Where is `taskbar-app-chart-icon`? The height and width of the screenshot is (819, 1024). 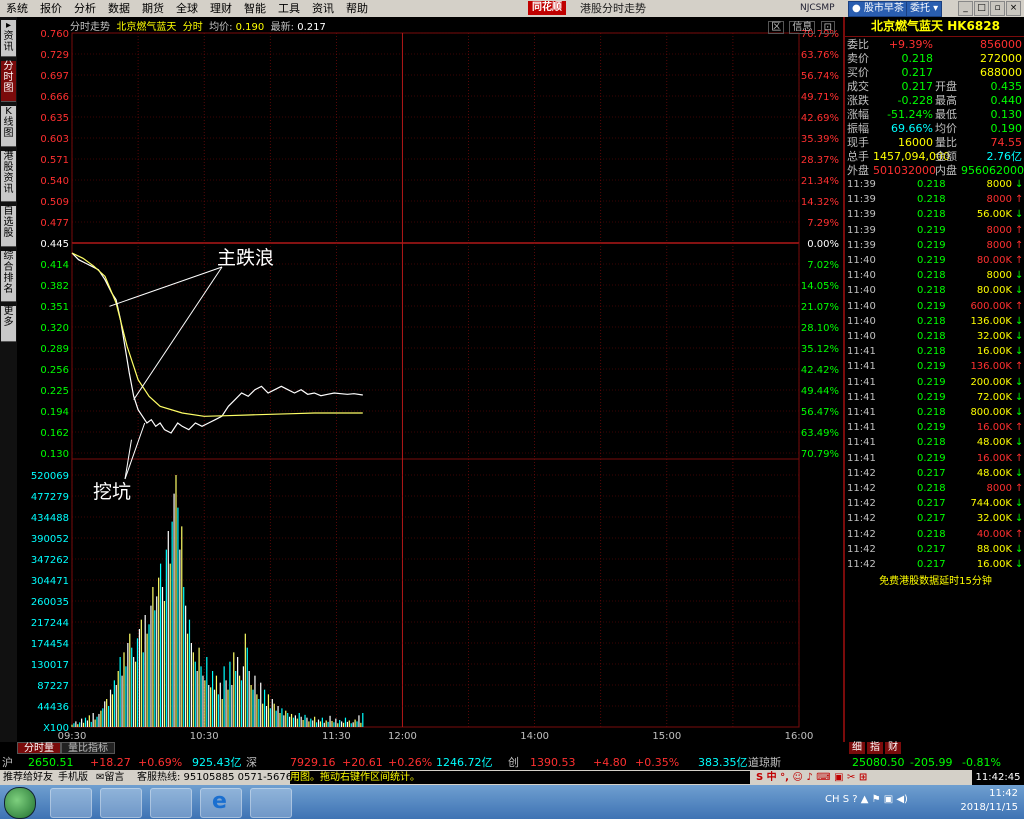
taskbar-app-chart-icon is located at coordinates (171, 803).